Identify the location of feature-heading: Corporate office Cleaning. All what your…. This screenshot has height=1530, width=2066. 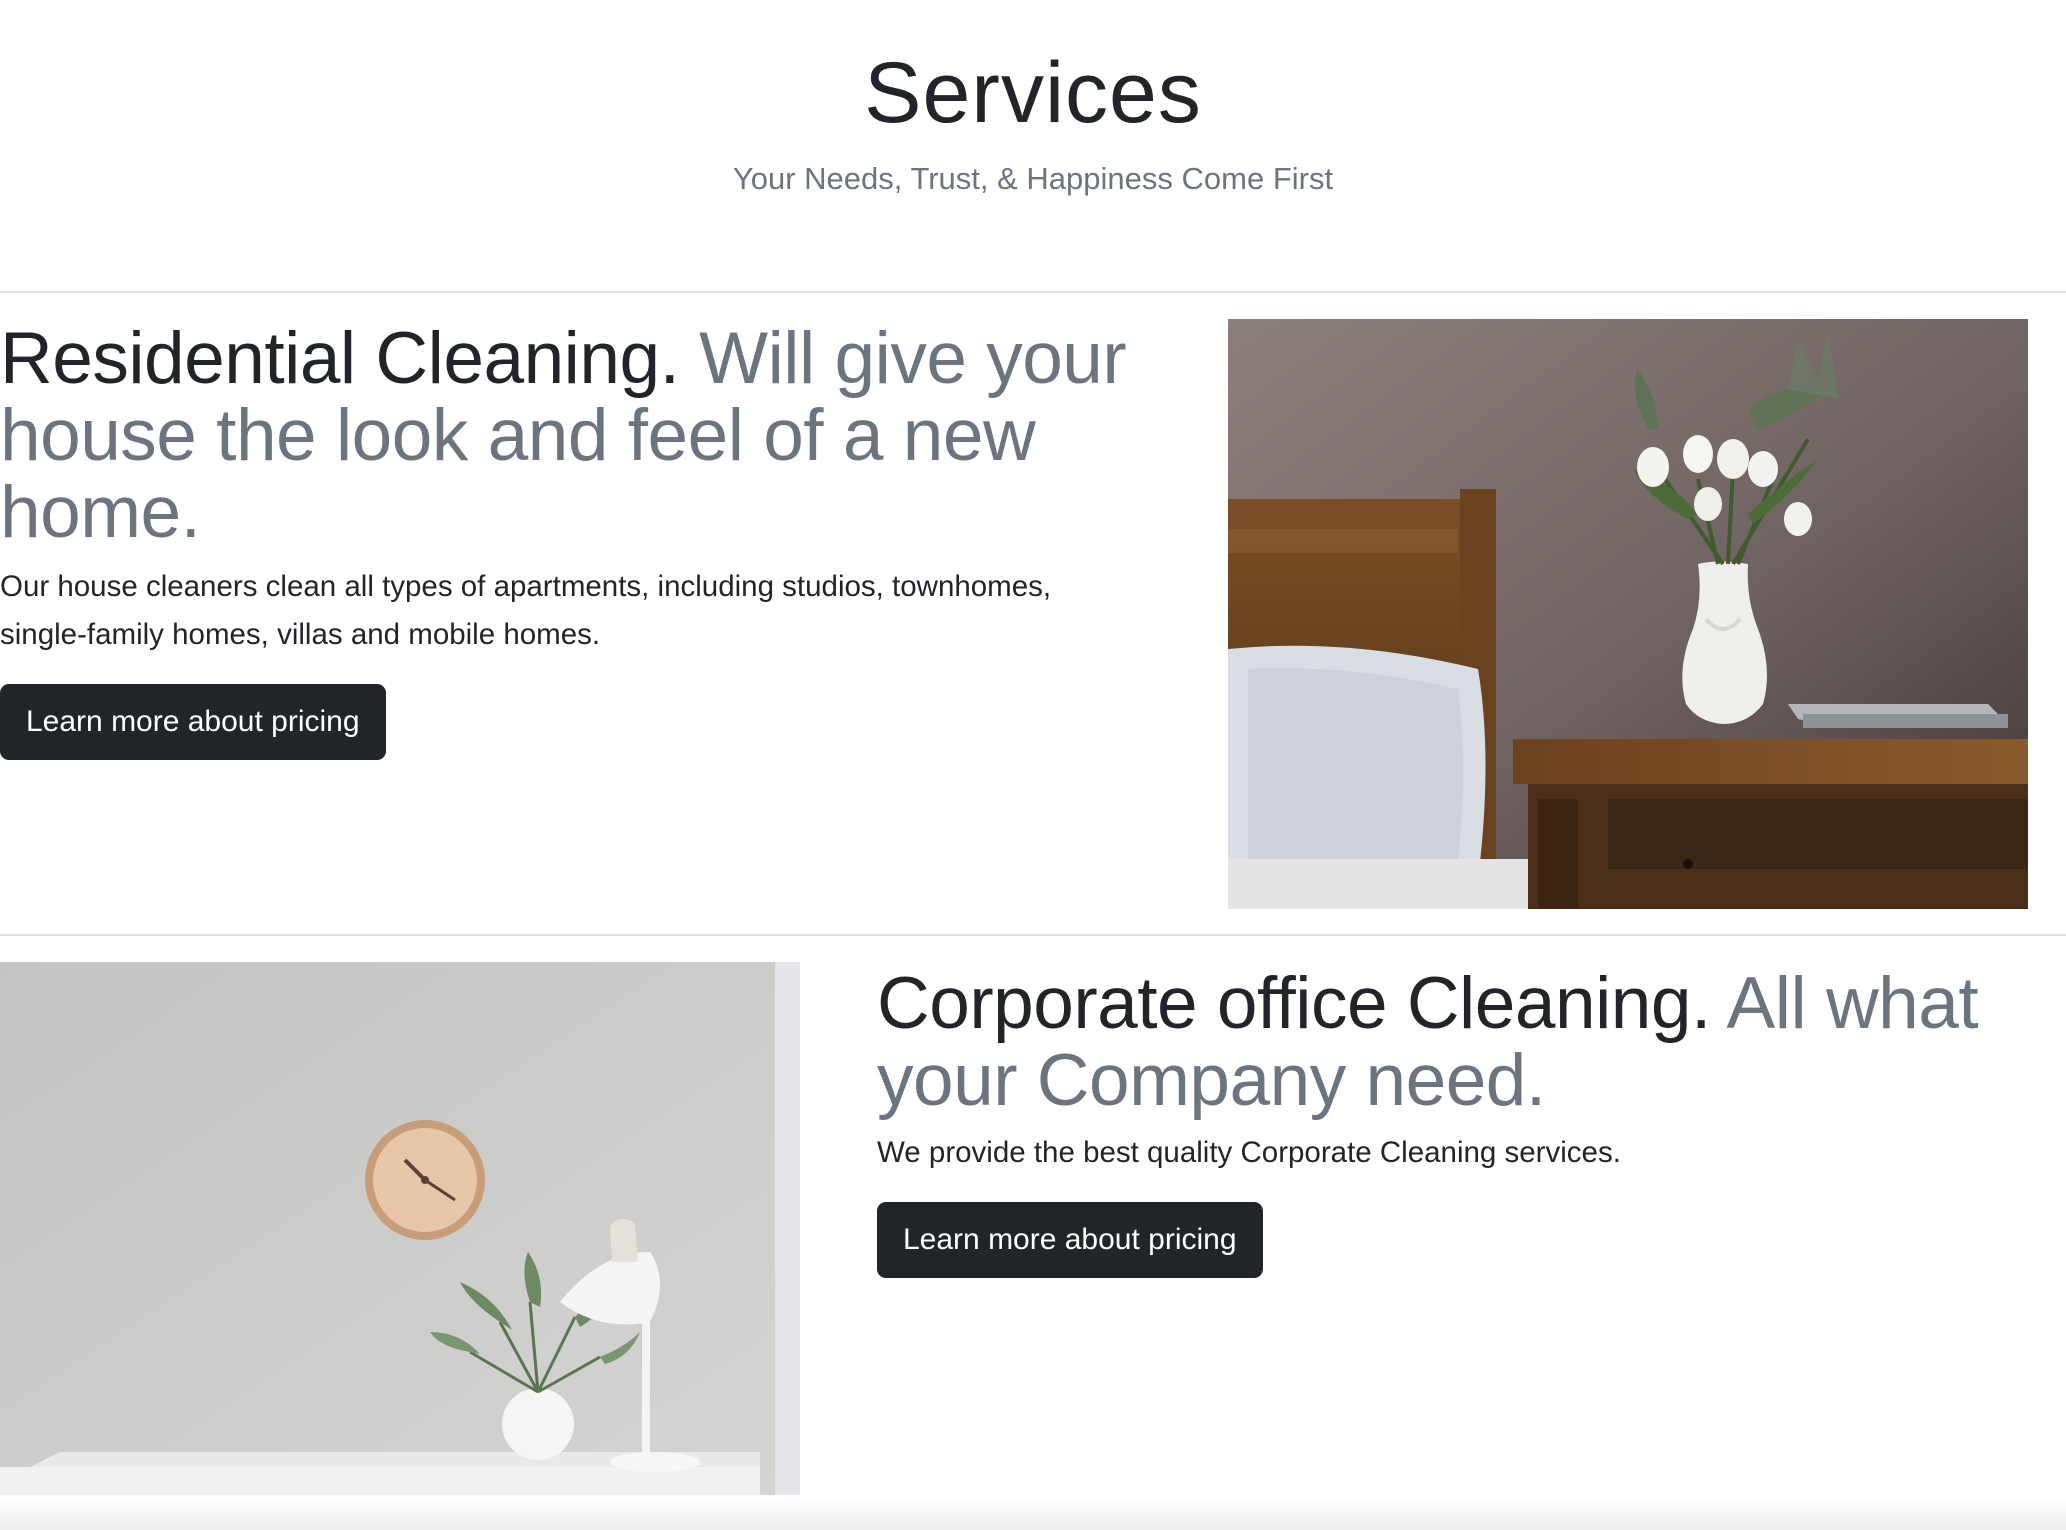
(1467, 1042).